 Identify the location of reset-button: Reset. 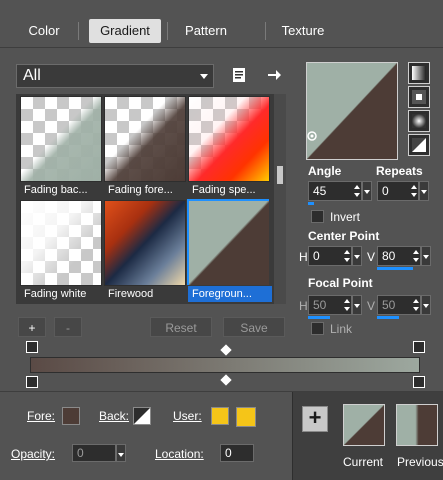
(181, 327).